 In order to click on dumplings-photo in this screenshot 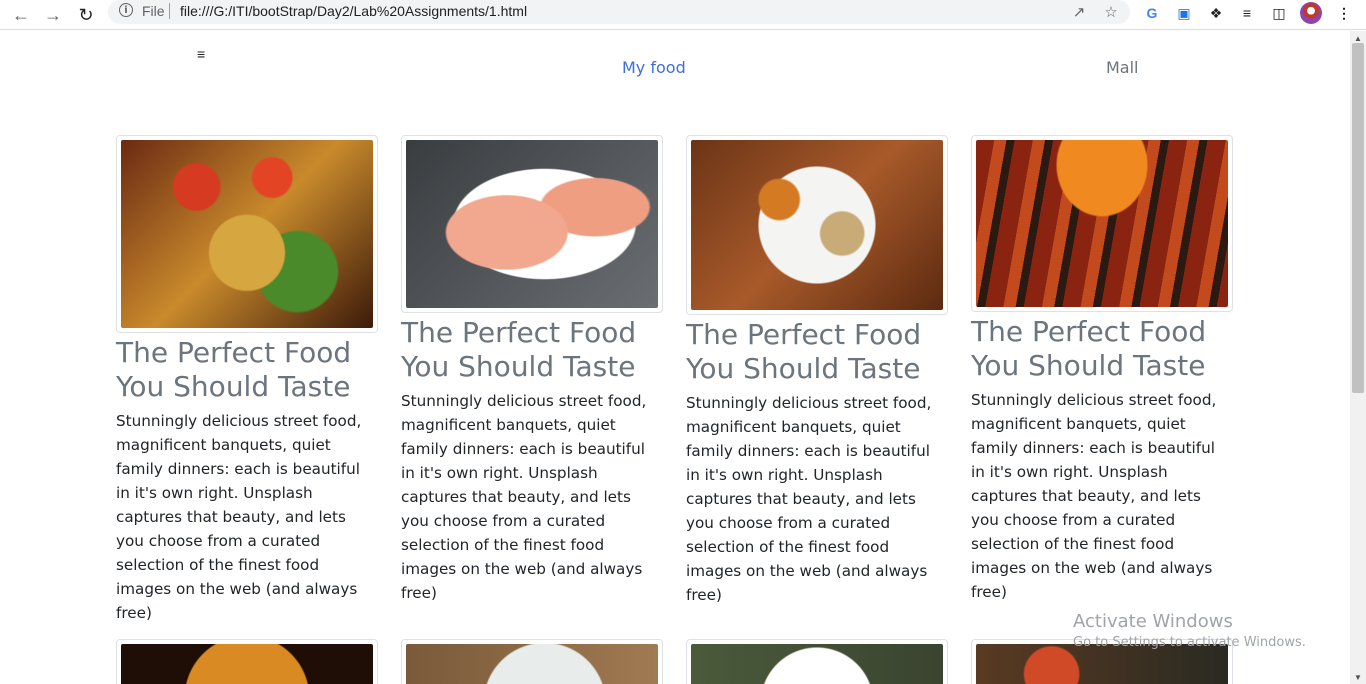, I will do `click(247, 234)`.